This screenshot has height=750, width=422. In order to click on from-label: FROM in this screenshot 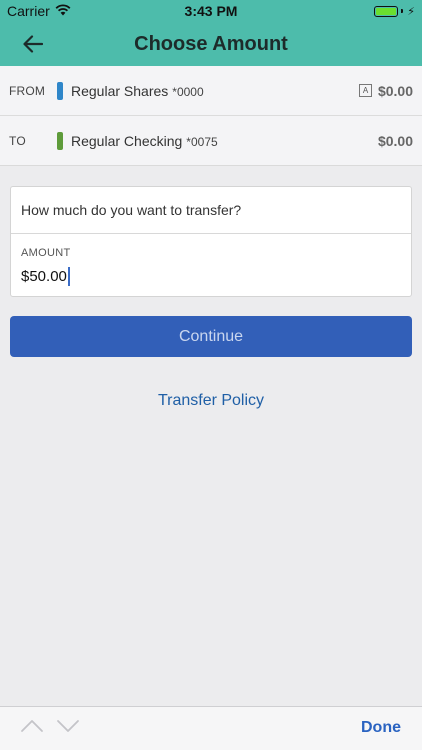, I will do `click(27, 90)`.